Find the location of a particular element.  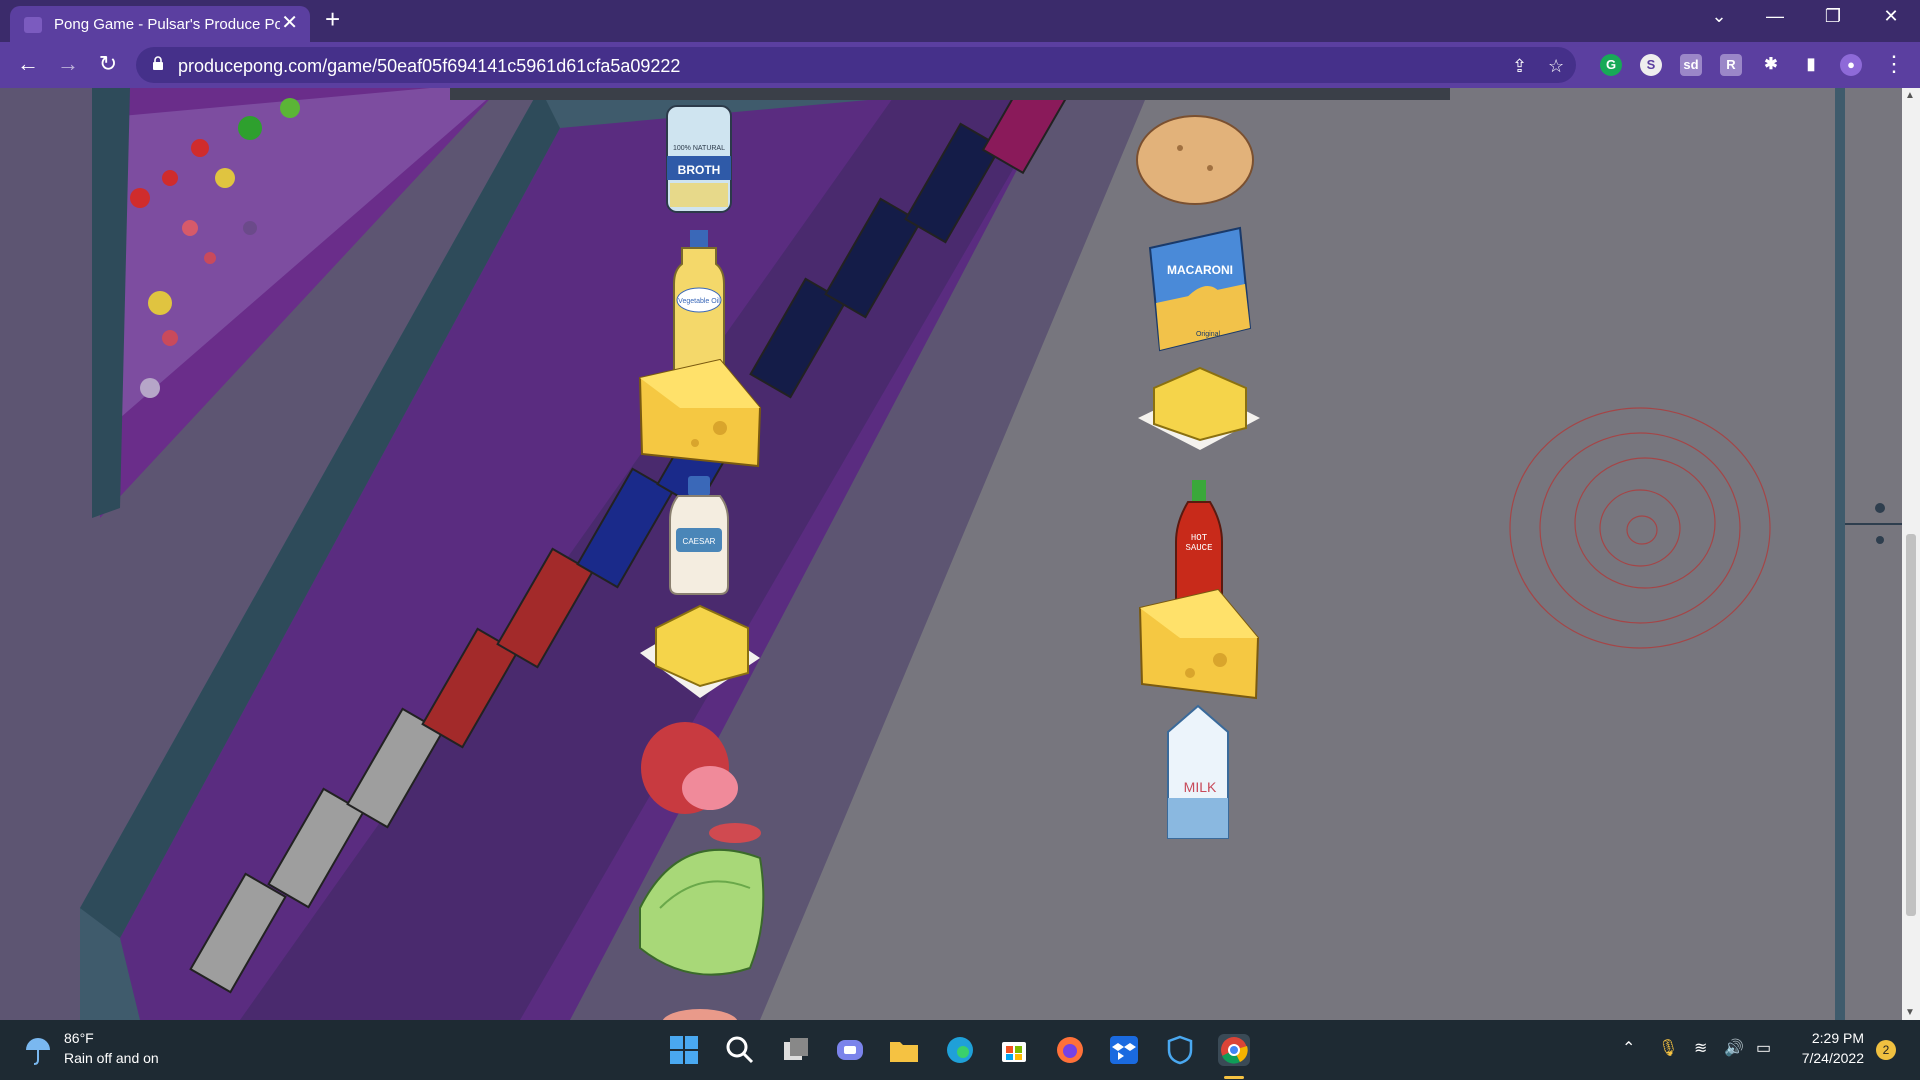

site-favicon-icon is located at coordinates (33, 25).